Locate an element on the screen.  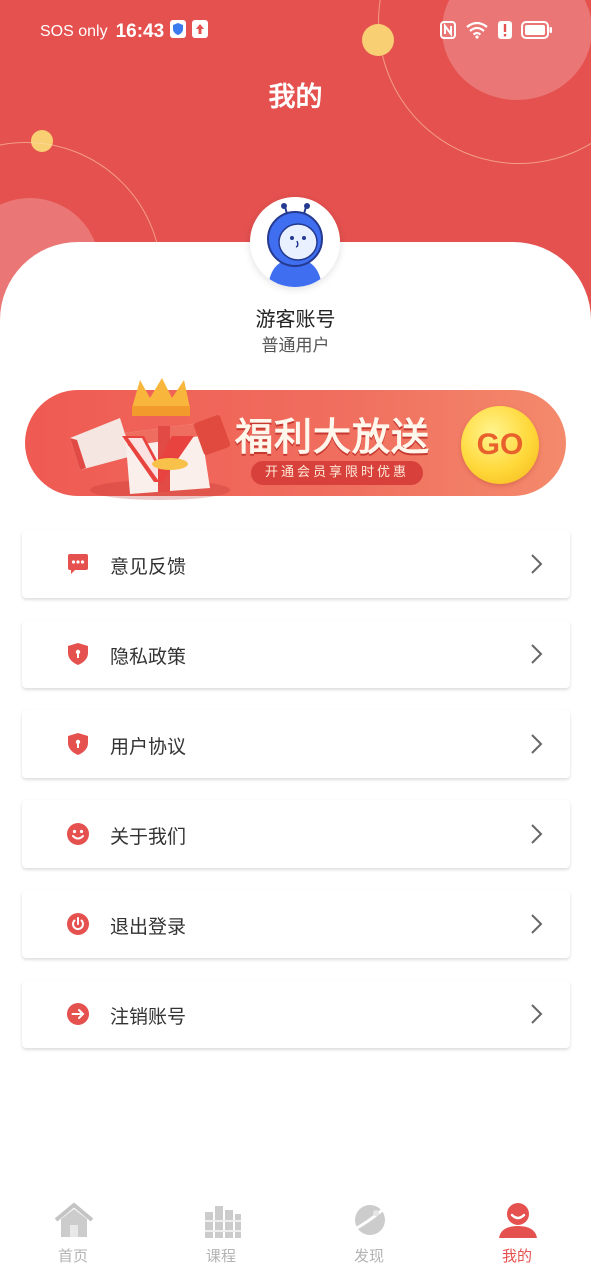
arrow-right-circle-icon is located at coordinates (78, 1014).